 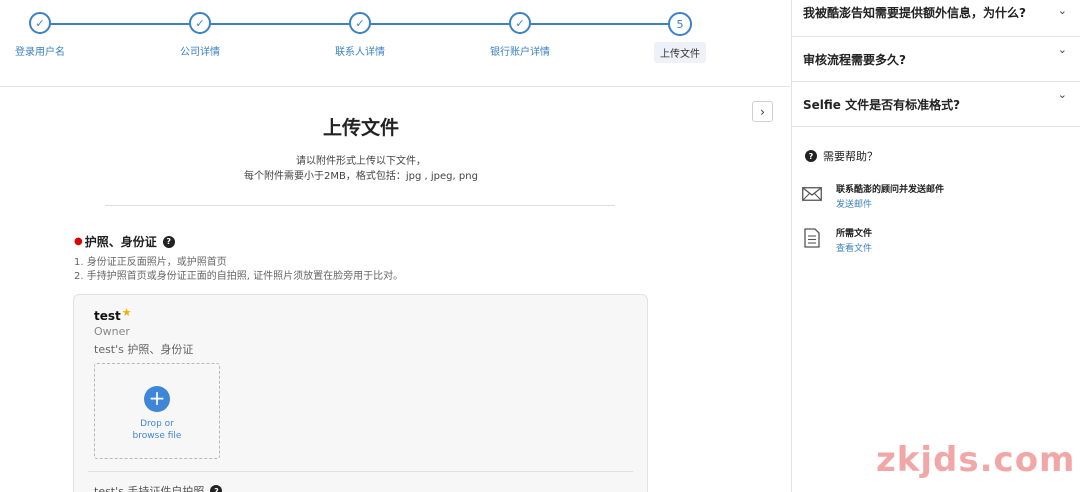 I want to click on step-label: 登录用户名, so click(x=40, y=52).